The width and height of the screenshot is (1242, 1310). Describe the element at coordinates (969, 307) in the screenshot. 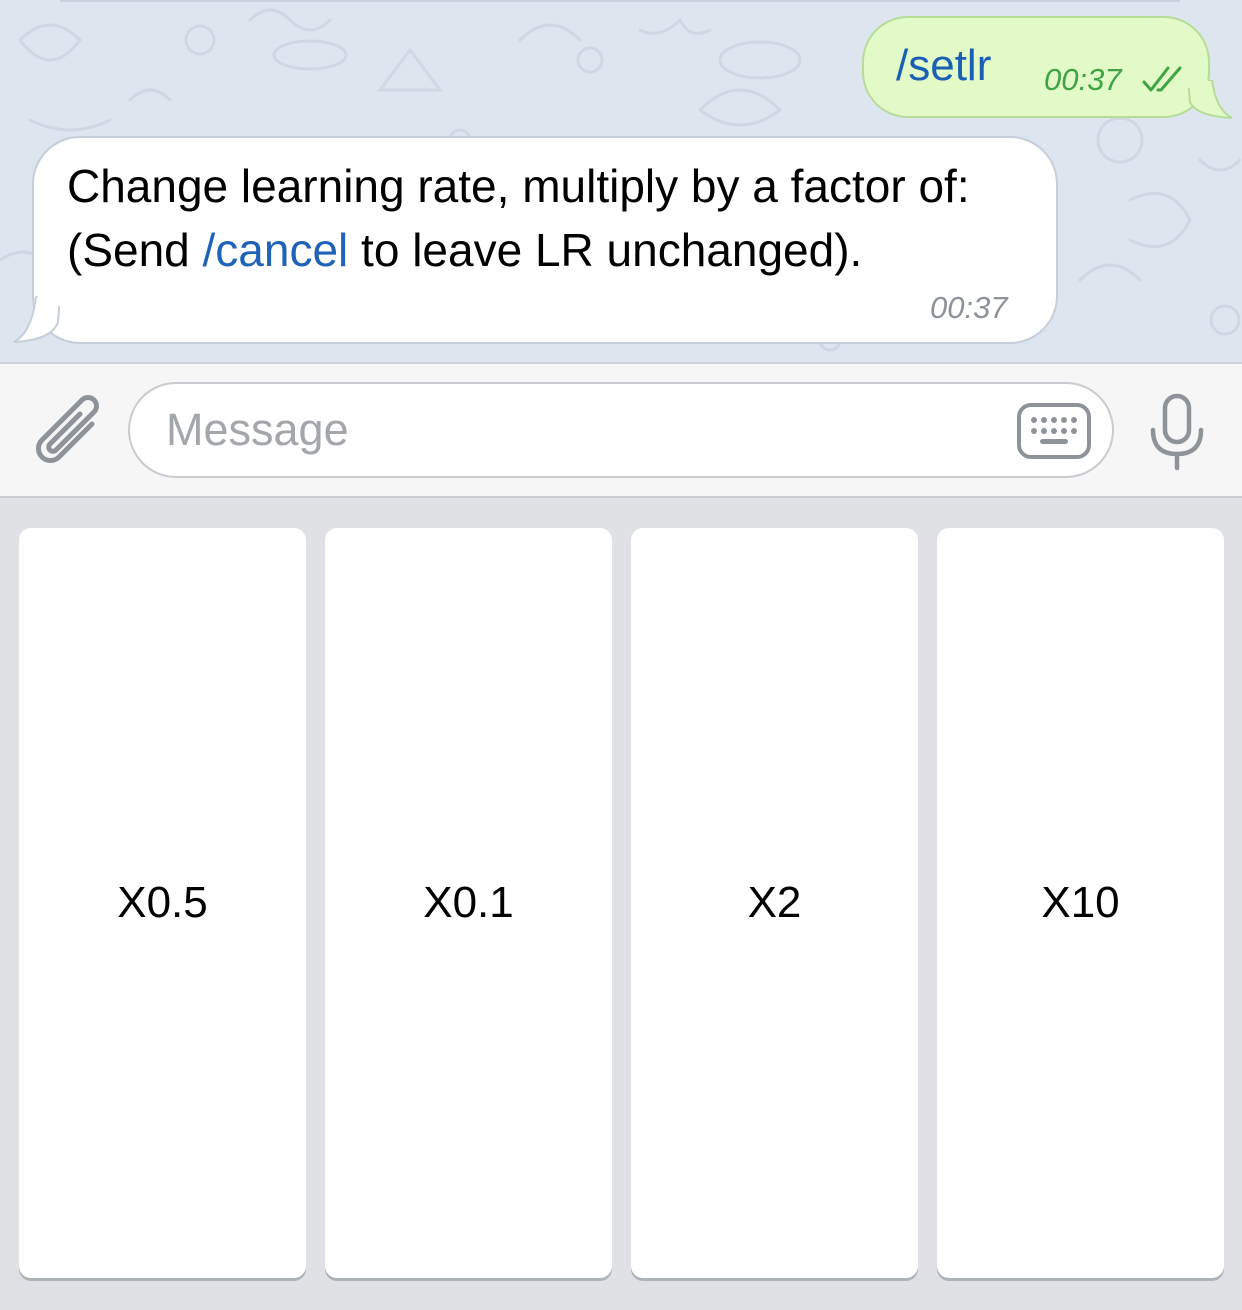

I see `incoming-message-time: 00:37` at that location.